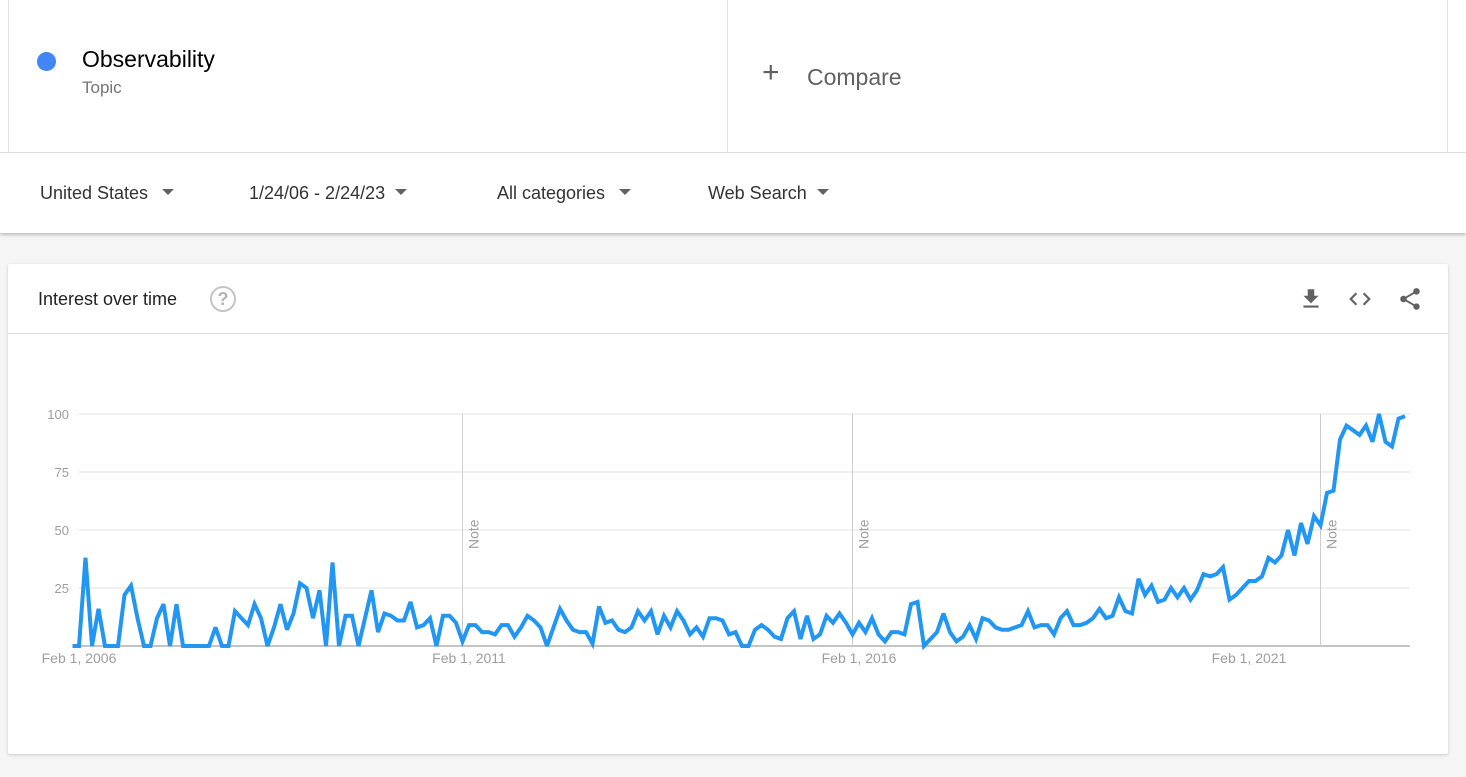 This screenshot has height=777, width=1466. I want to click on help-circle-icon: ?, so click(223, 299).